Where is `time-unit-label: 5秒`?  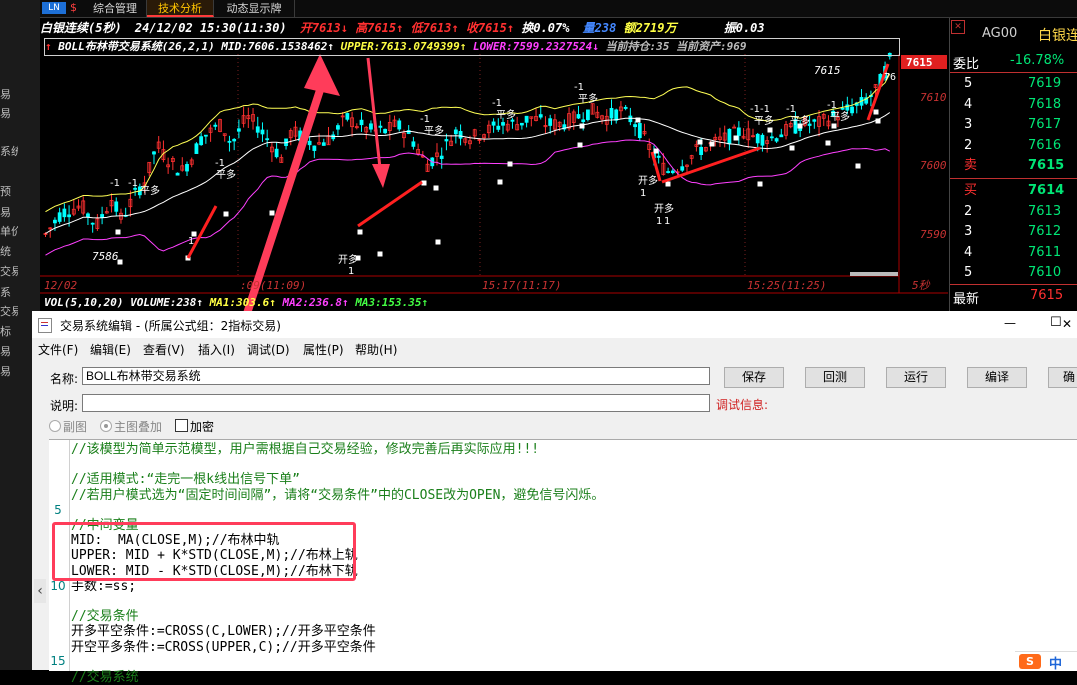
time-unit-label: 5秒 is located at coordinates (921, 285).